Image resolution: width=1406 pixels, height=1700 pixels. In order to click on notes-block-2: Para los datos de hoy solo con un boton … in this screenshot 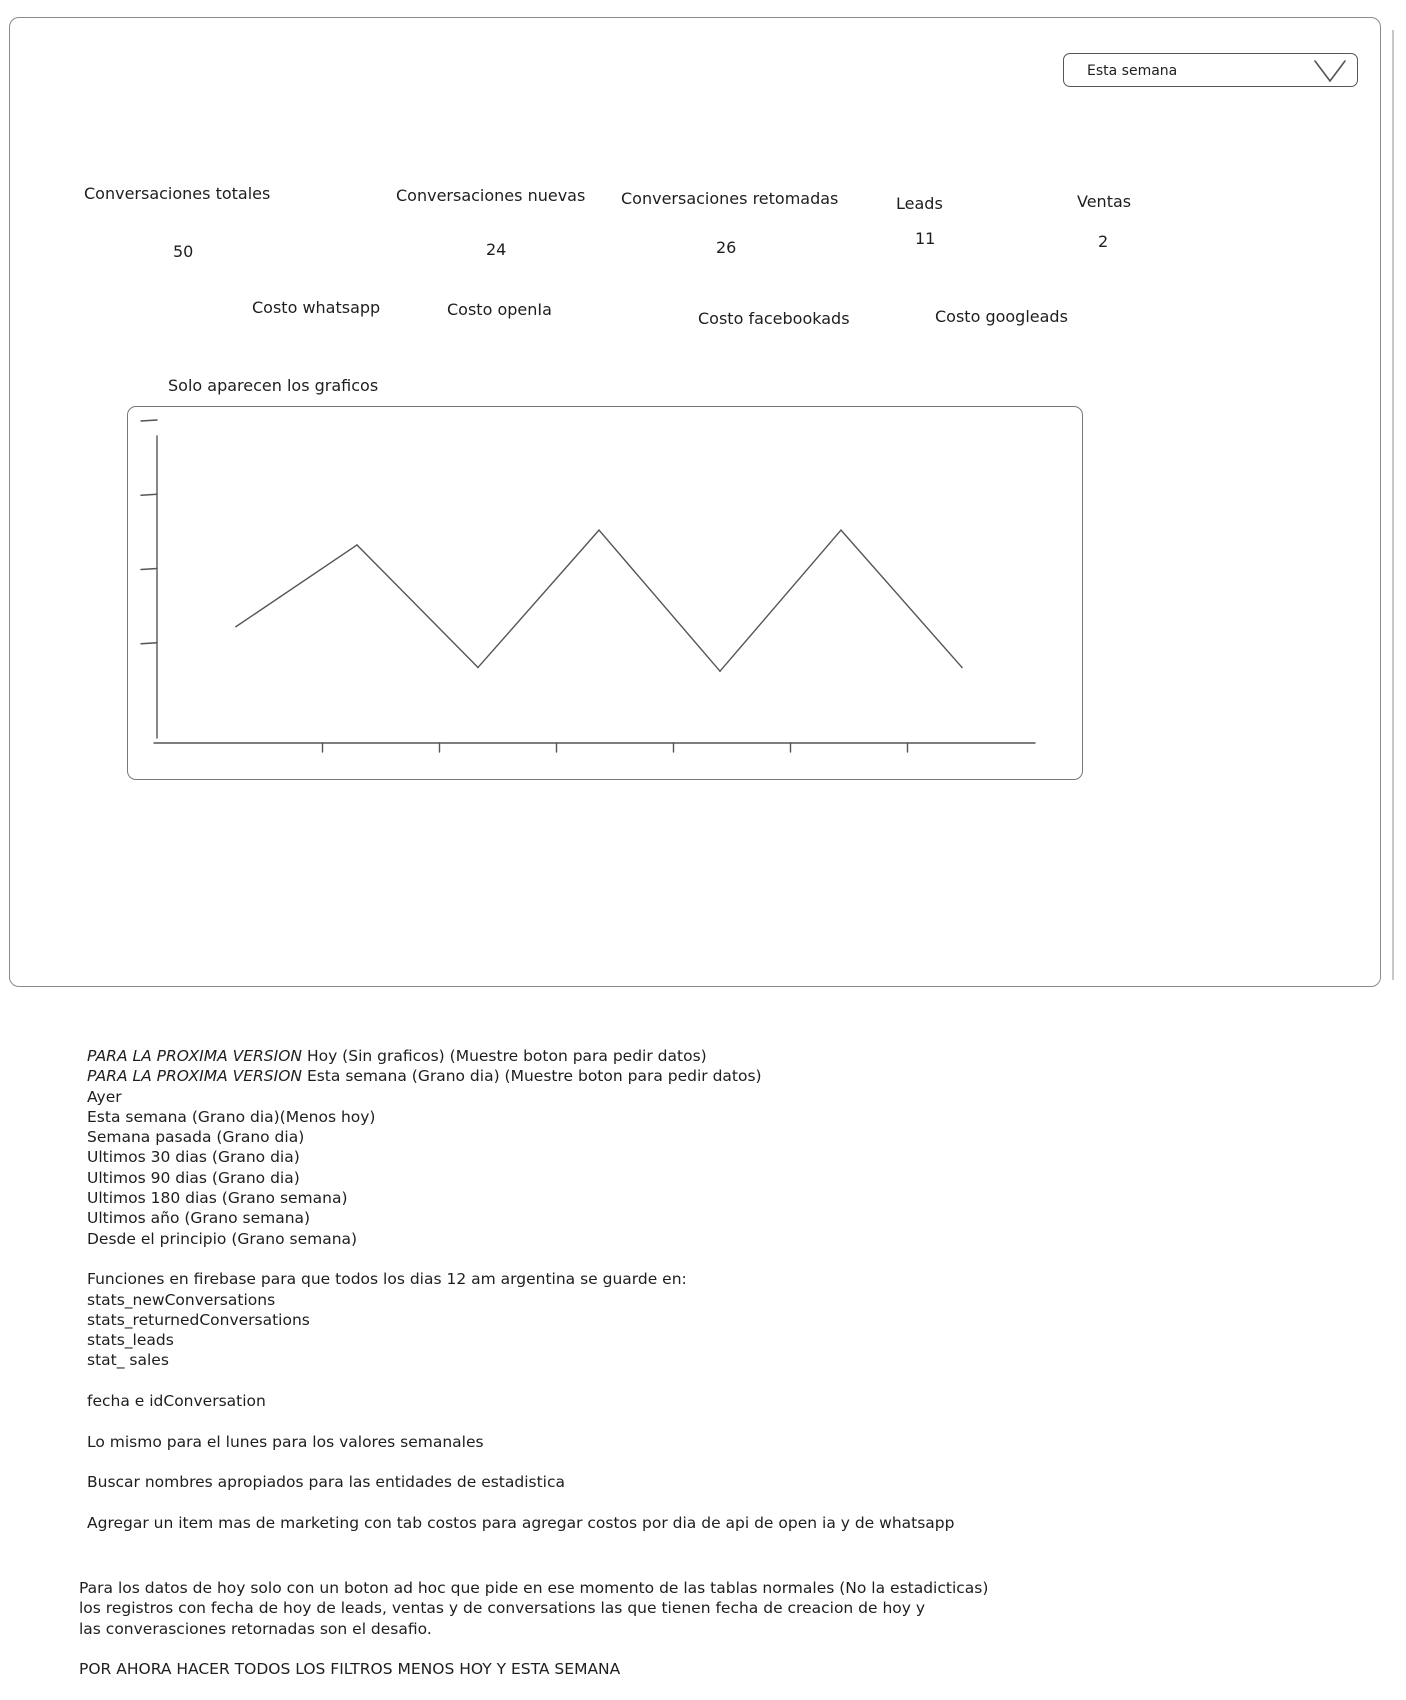, I will do `click(533, 1628)`.